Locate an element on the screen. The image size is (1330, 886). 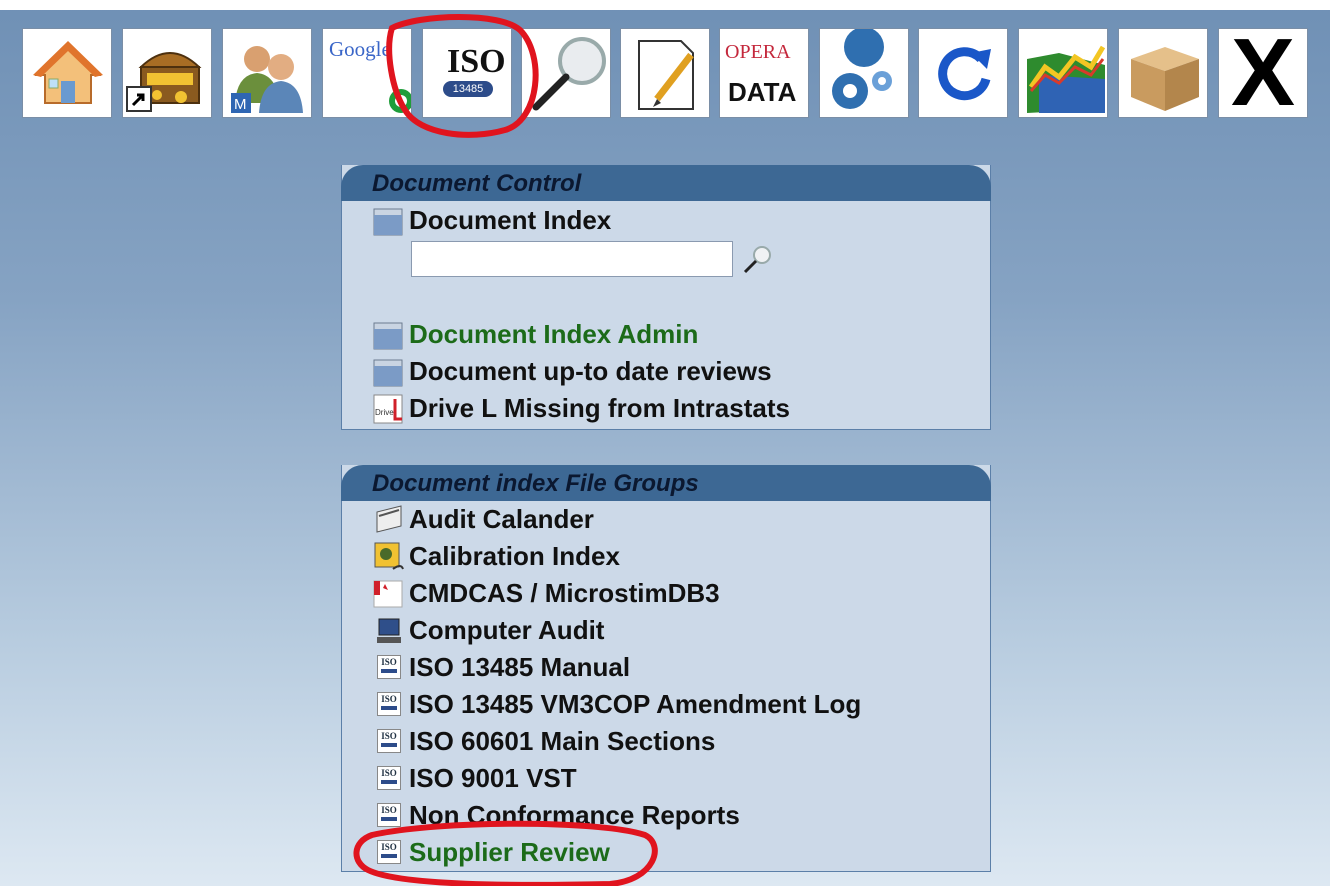
svg-text: Drive is located at coordinates (384, 412).